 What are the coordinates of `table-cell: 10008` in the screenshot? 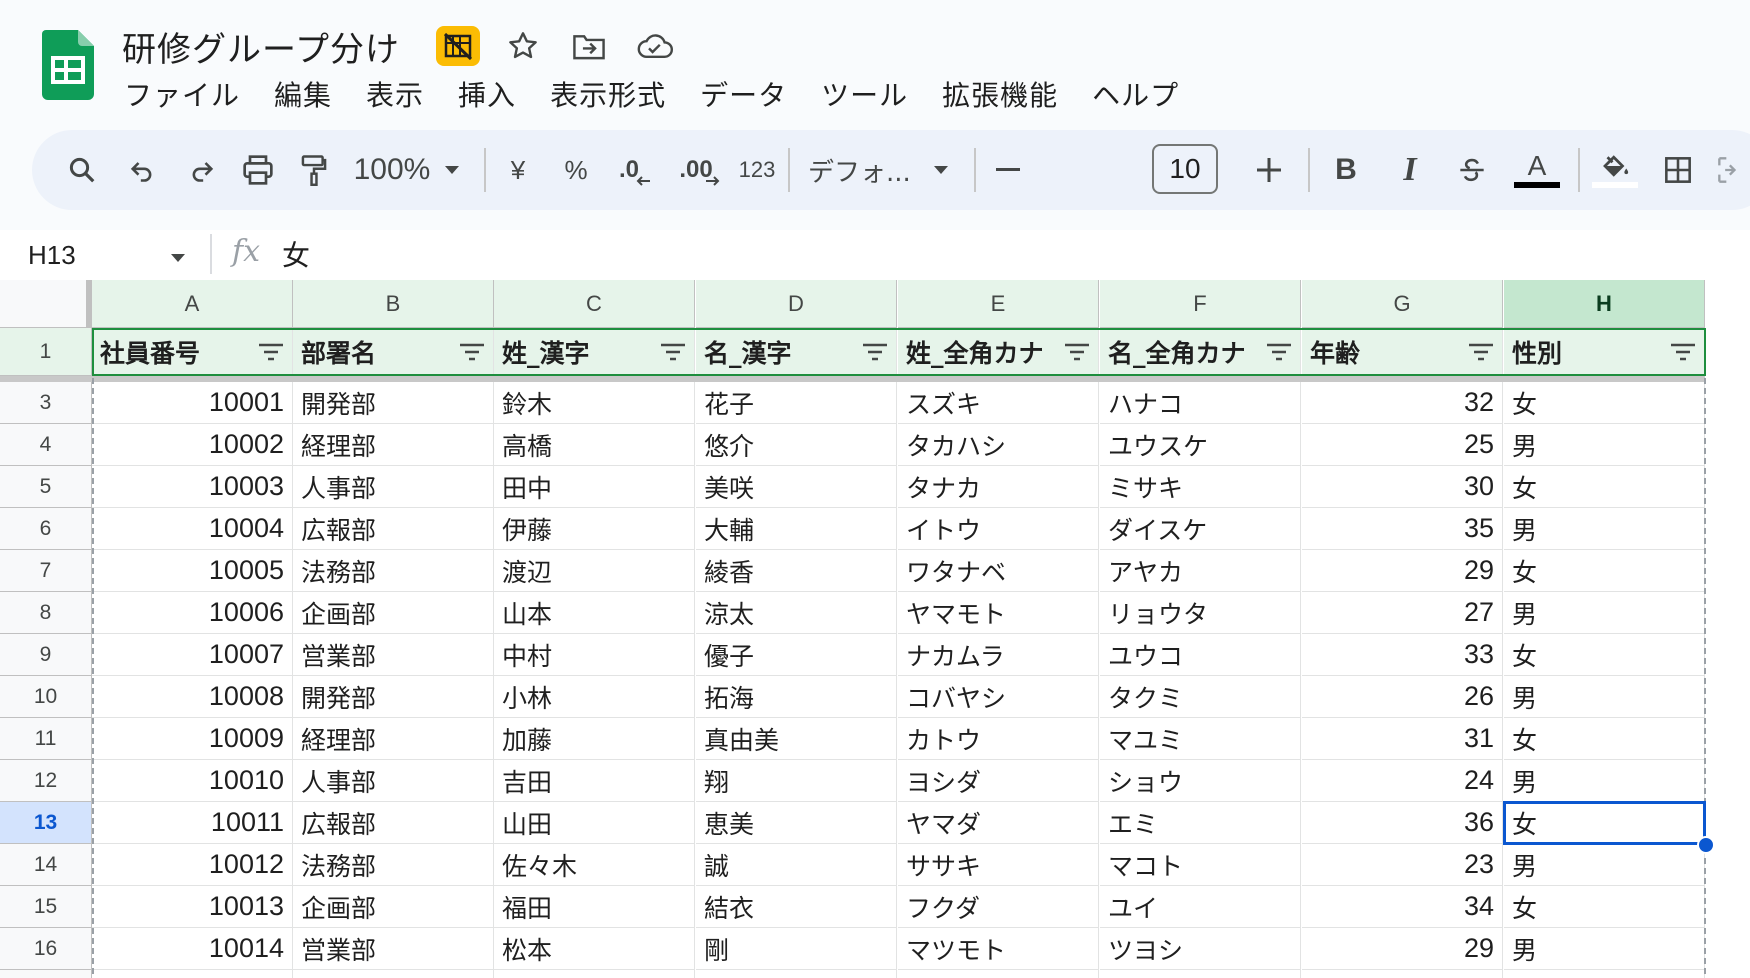 It's located at (192, 697).